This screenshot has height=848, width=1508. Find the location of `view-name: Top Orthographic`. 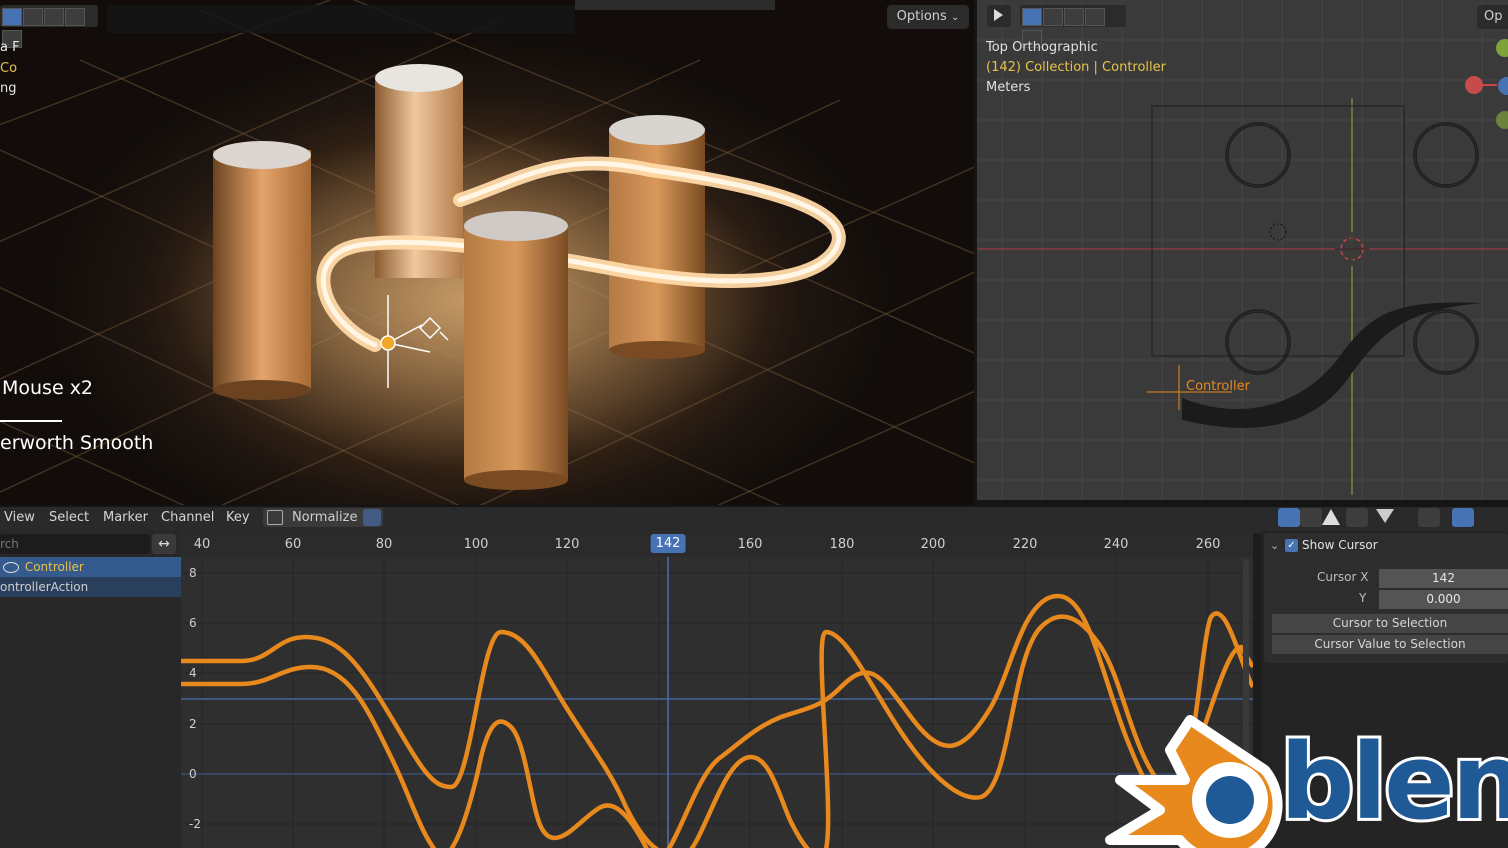

view-name: Top Orthographic is located at coordinates (1042, 47).